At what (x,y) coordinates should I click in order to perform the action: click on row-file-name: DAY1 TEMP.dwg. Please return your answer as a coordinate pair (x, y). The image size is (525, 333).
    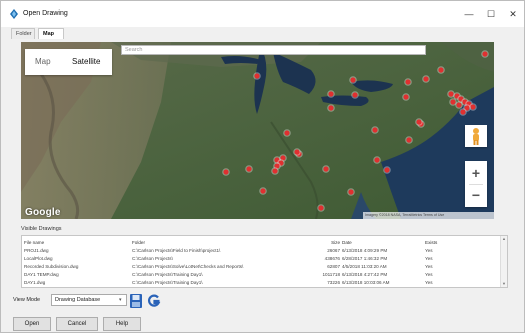
    Looking at the image, I should click on (41, 274).